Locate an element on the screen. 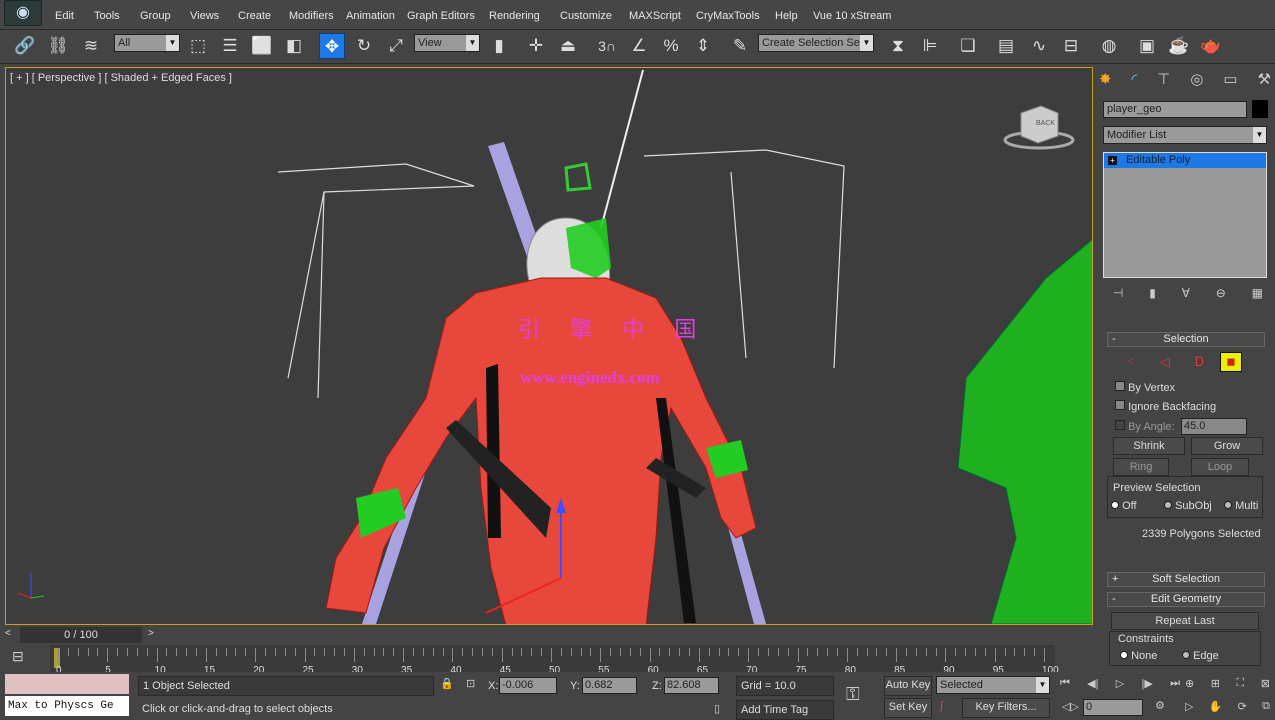 The image size is (1275, 720). menu-tools: Tools is located at coordinates (107, 16).